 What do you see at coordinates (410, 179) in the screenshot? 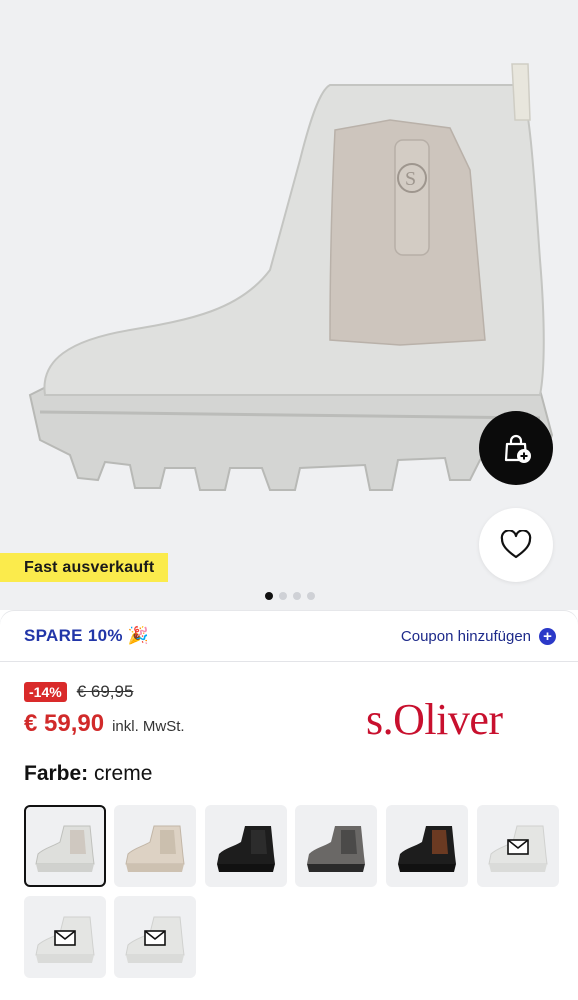
I see `svg-text: S` at bounding box center [410, 179].